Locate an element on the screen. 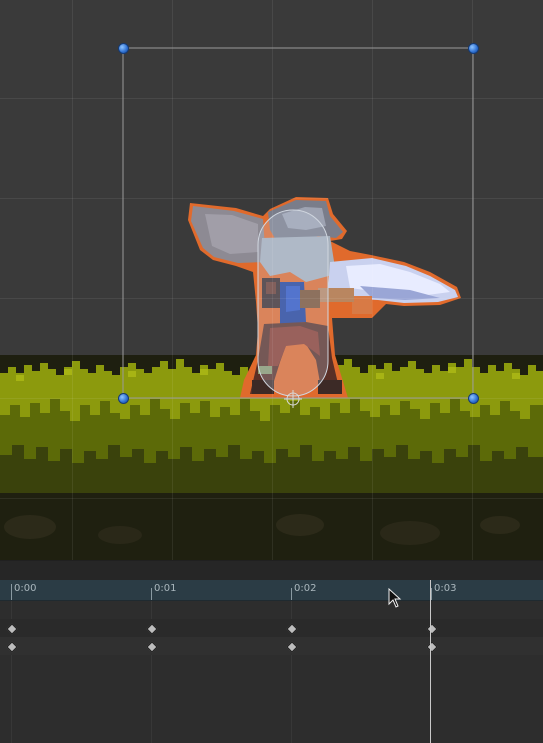  mouse-pointer-icon is located at coordinates (395, 598).